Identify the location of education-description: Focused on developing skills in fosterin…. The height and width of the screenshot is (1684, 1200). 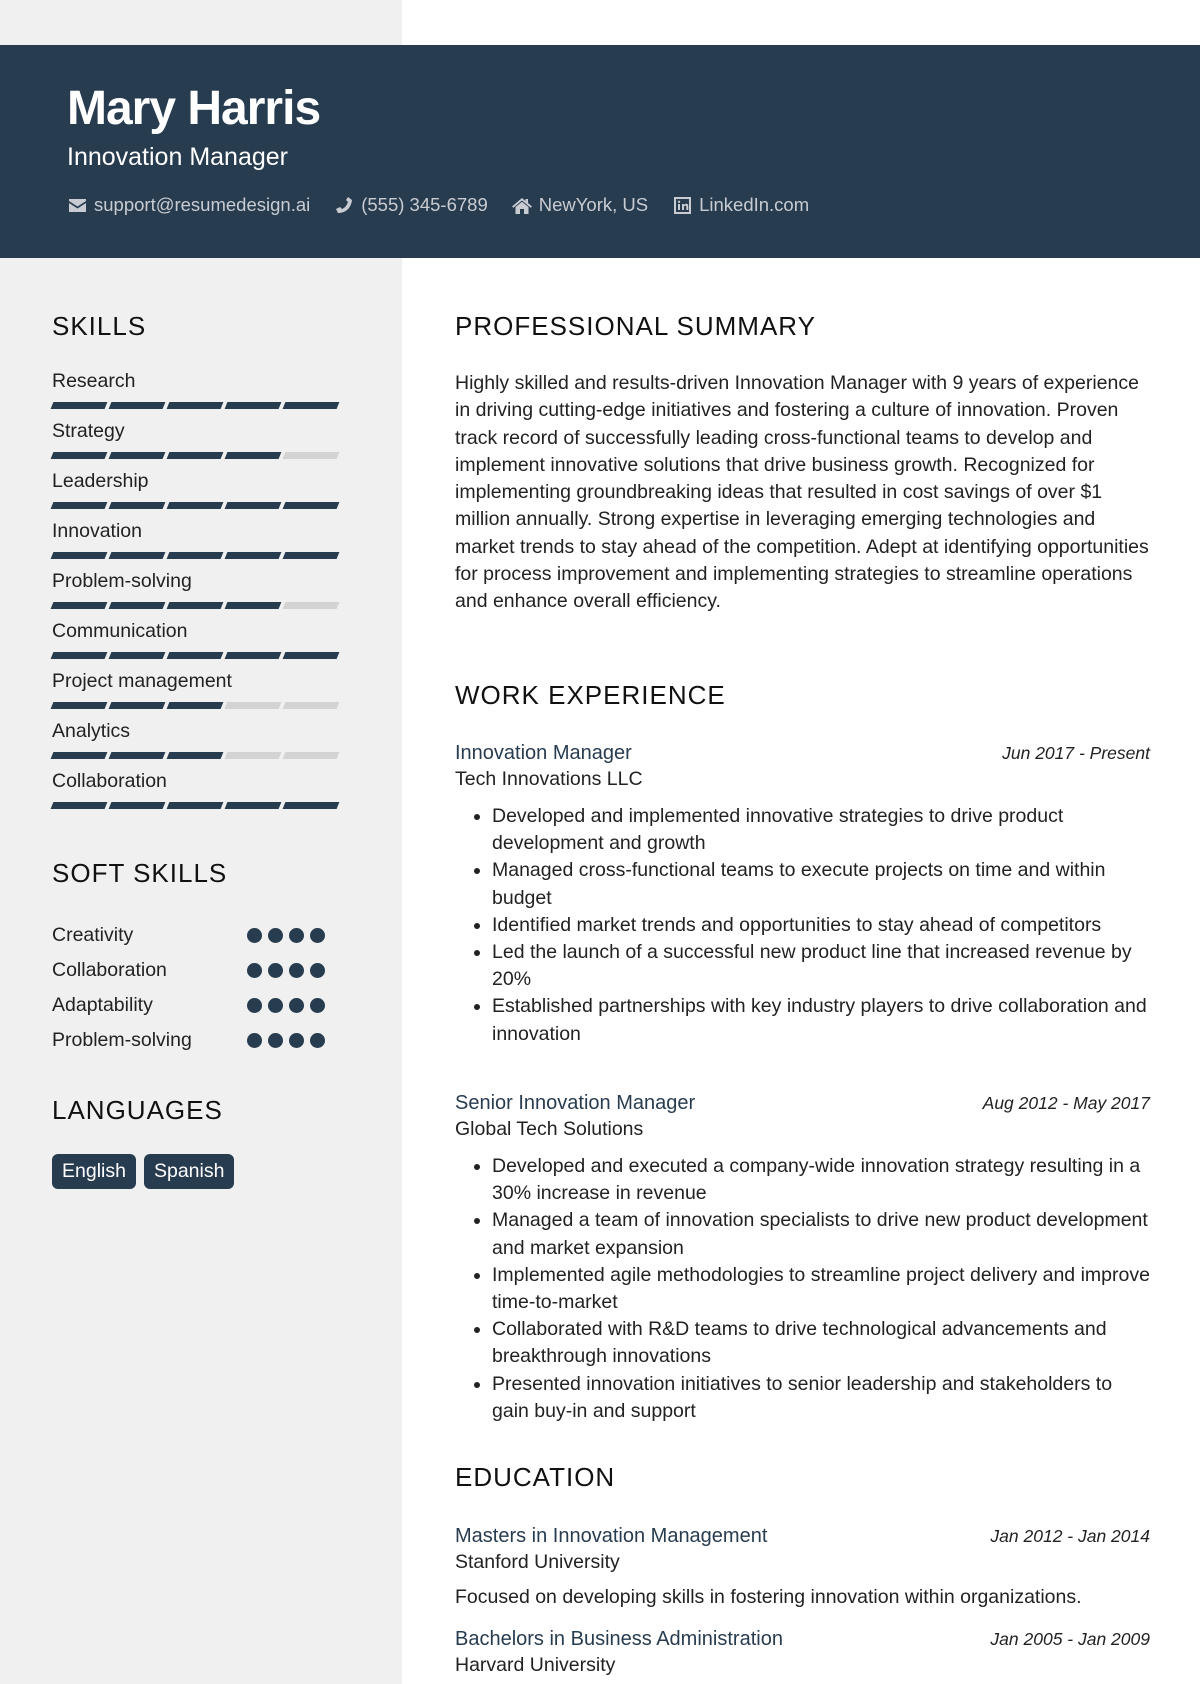
(768, 1597).